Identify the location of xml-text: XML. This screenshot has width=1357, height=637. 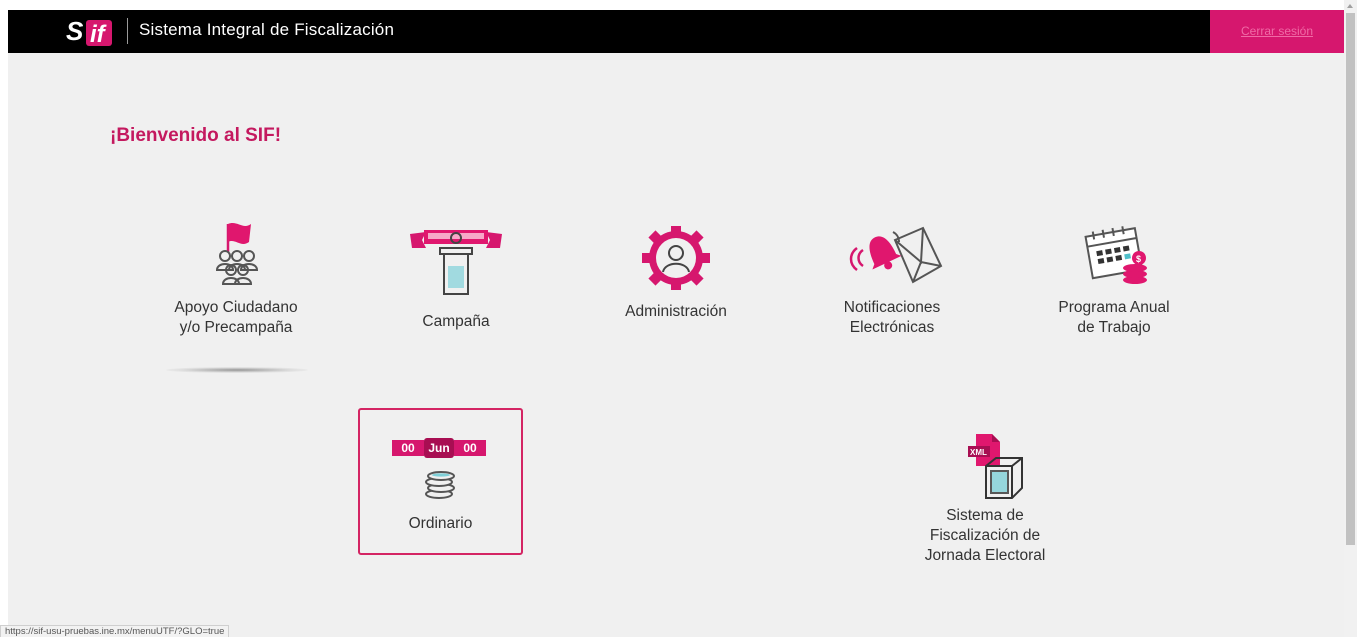
(978, 452).